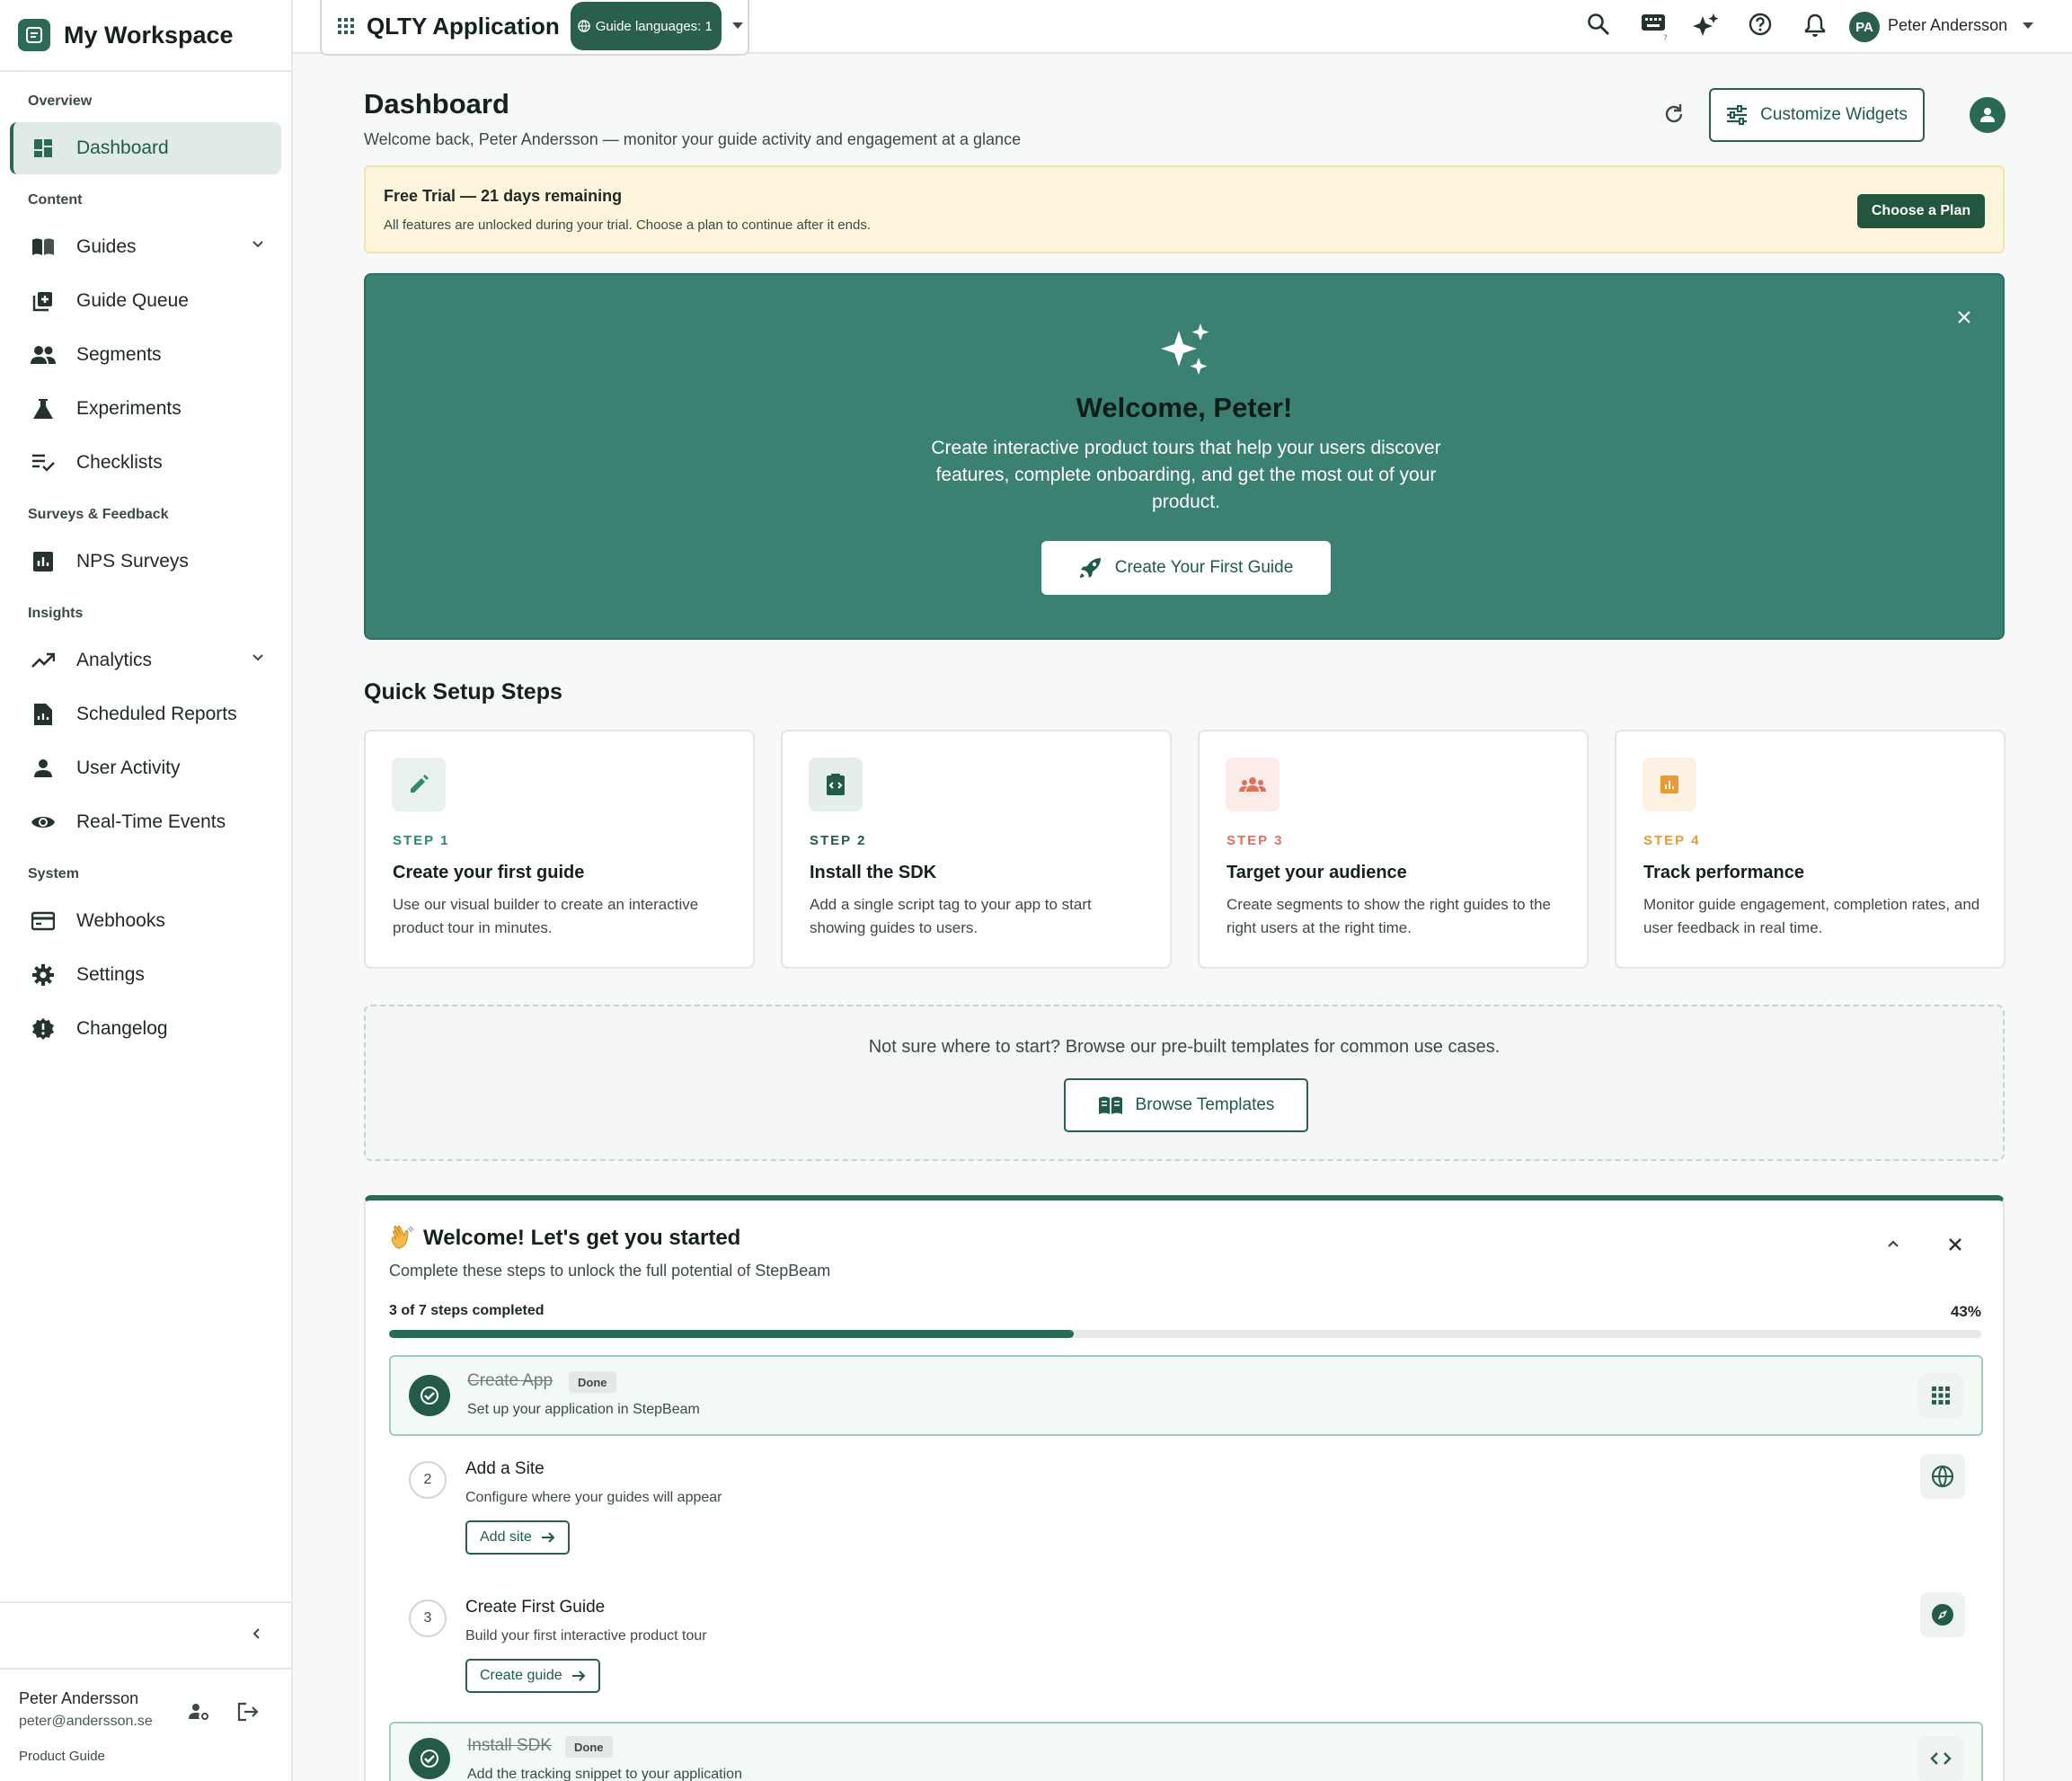  Describe the element at coordinates (1674, 114) in the screenshot. I see `refresh-icon` at that location.